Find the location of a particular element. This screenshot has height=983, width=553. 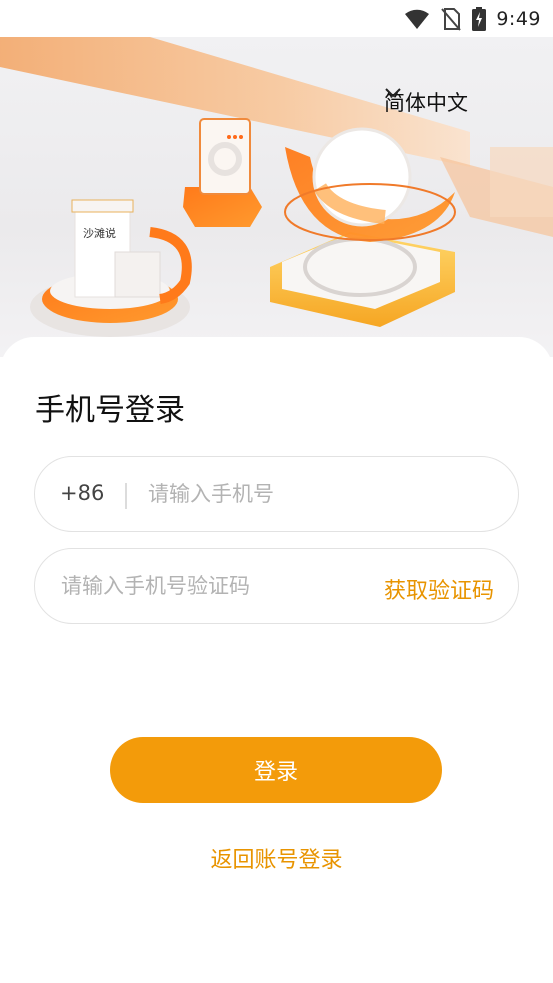

verification-code-input is located at coordinates (211, 586).